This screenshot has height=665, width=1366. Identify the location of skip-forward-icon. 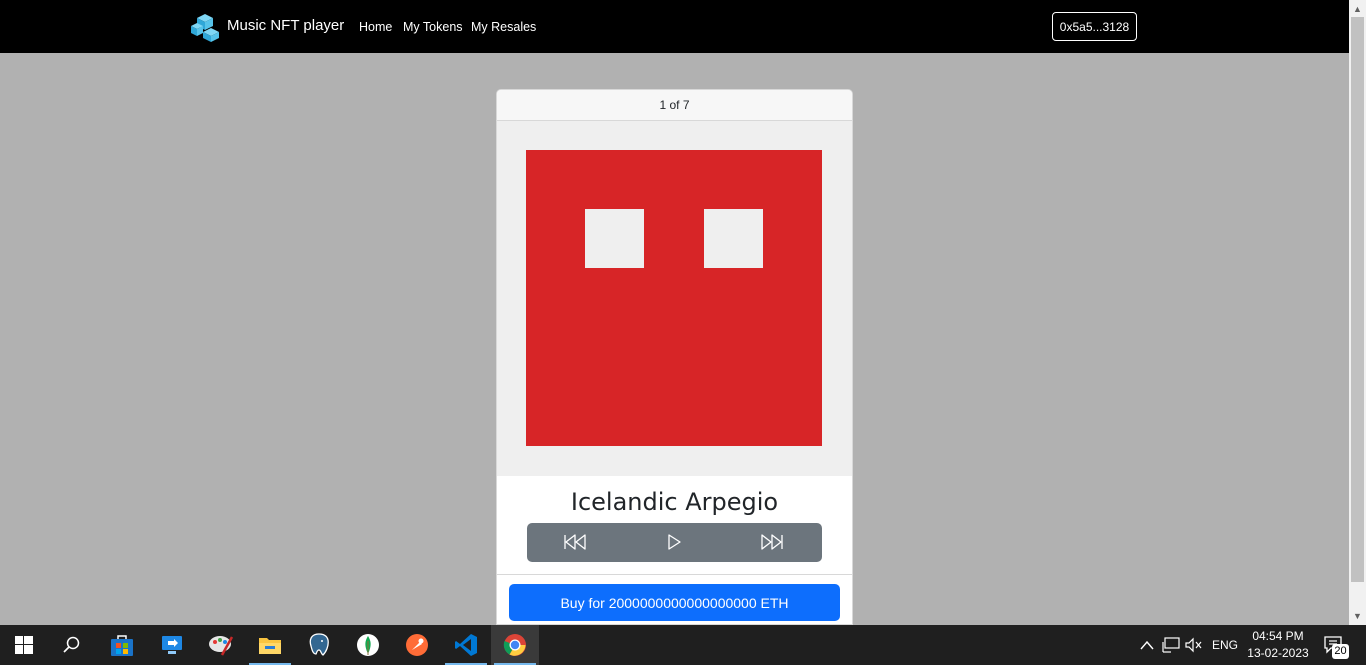
(772, 542).